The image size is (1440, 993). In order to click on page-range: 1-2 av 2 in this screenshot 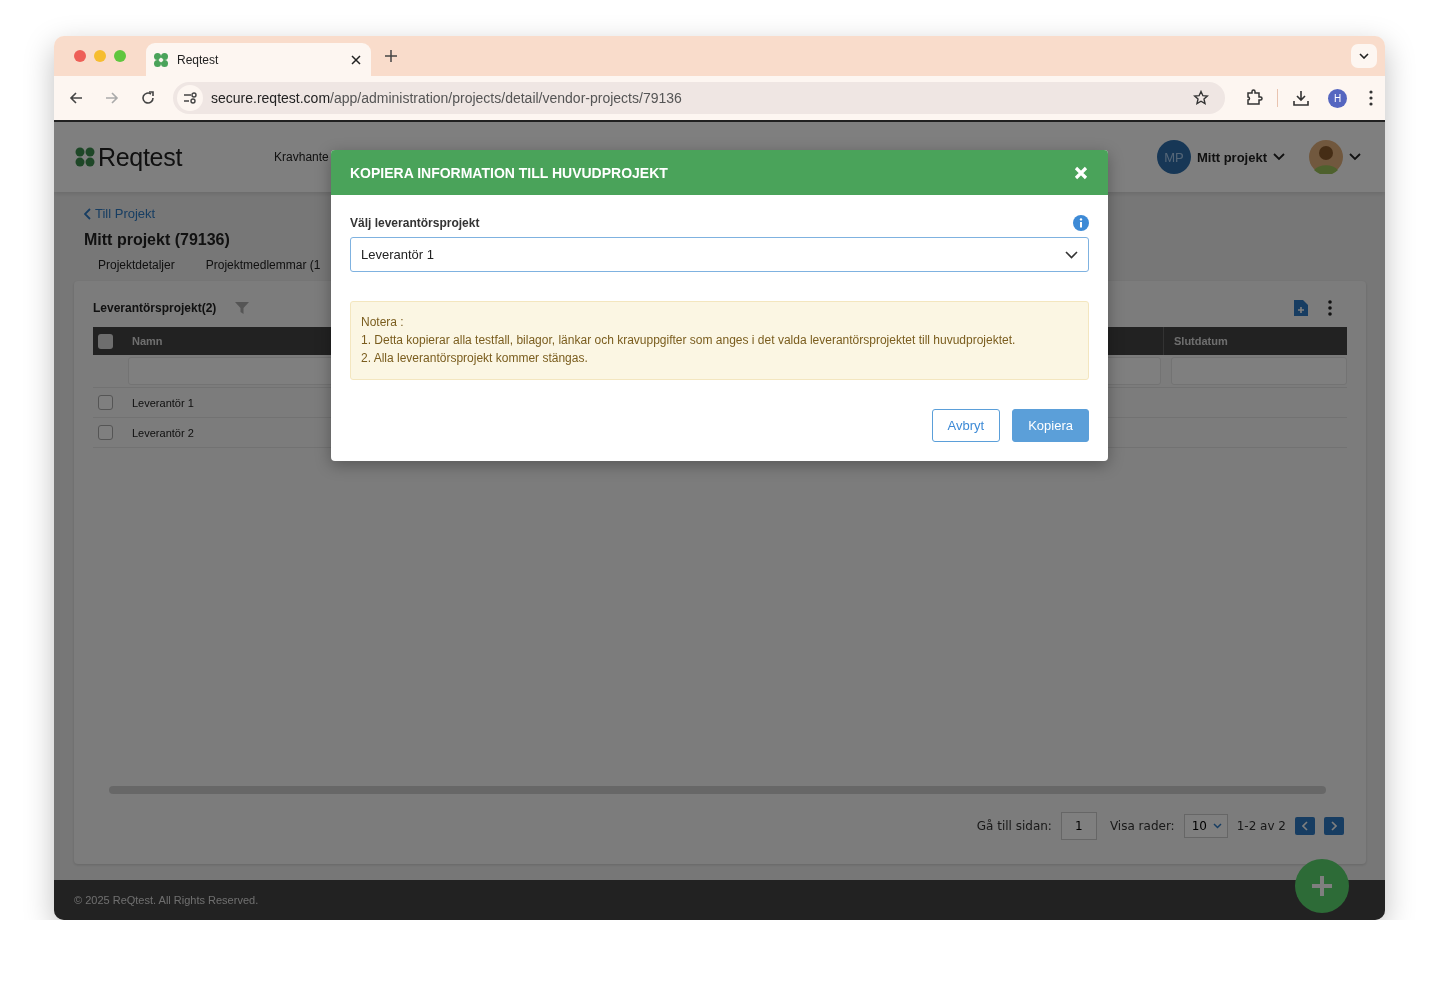, I will do `click(1261, 826)`.